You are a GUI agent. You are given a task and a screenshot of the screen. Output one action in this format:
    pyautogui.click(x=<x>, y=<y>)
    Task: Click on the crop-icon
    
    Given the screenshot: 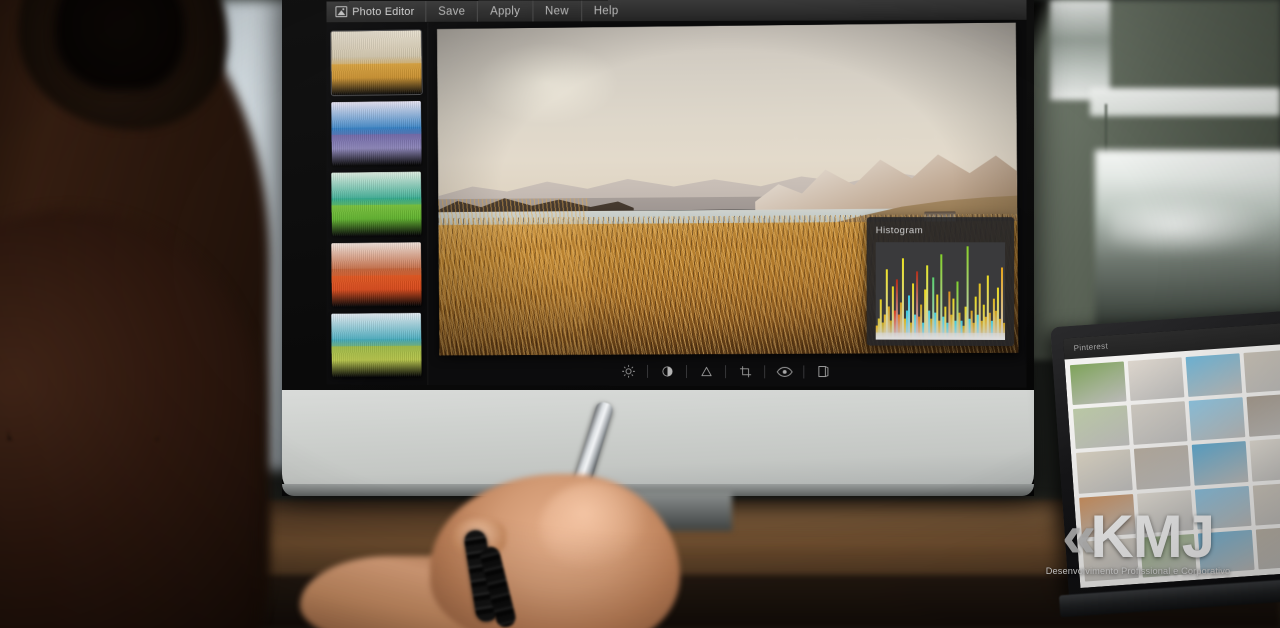 What is the action you would take?
    pyautogui.click(x=745, y=371)
    